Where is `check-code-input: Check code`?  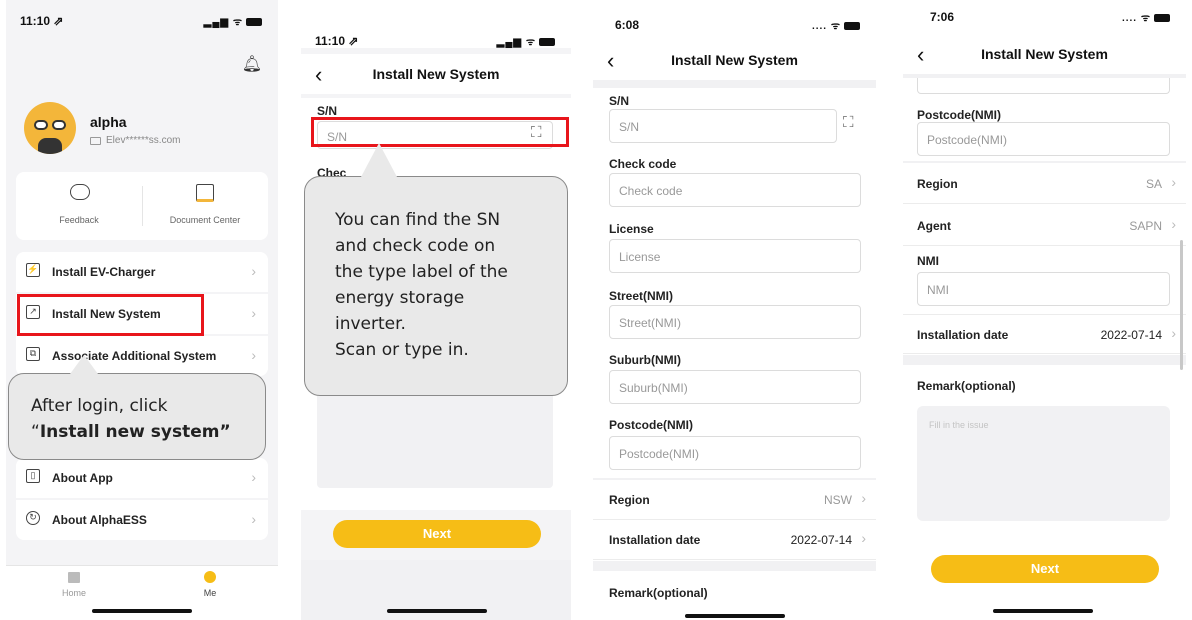 check-code-input: Check code is located at coordinates (735, 190).